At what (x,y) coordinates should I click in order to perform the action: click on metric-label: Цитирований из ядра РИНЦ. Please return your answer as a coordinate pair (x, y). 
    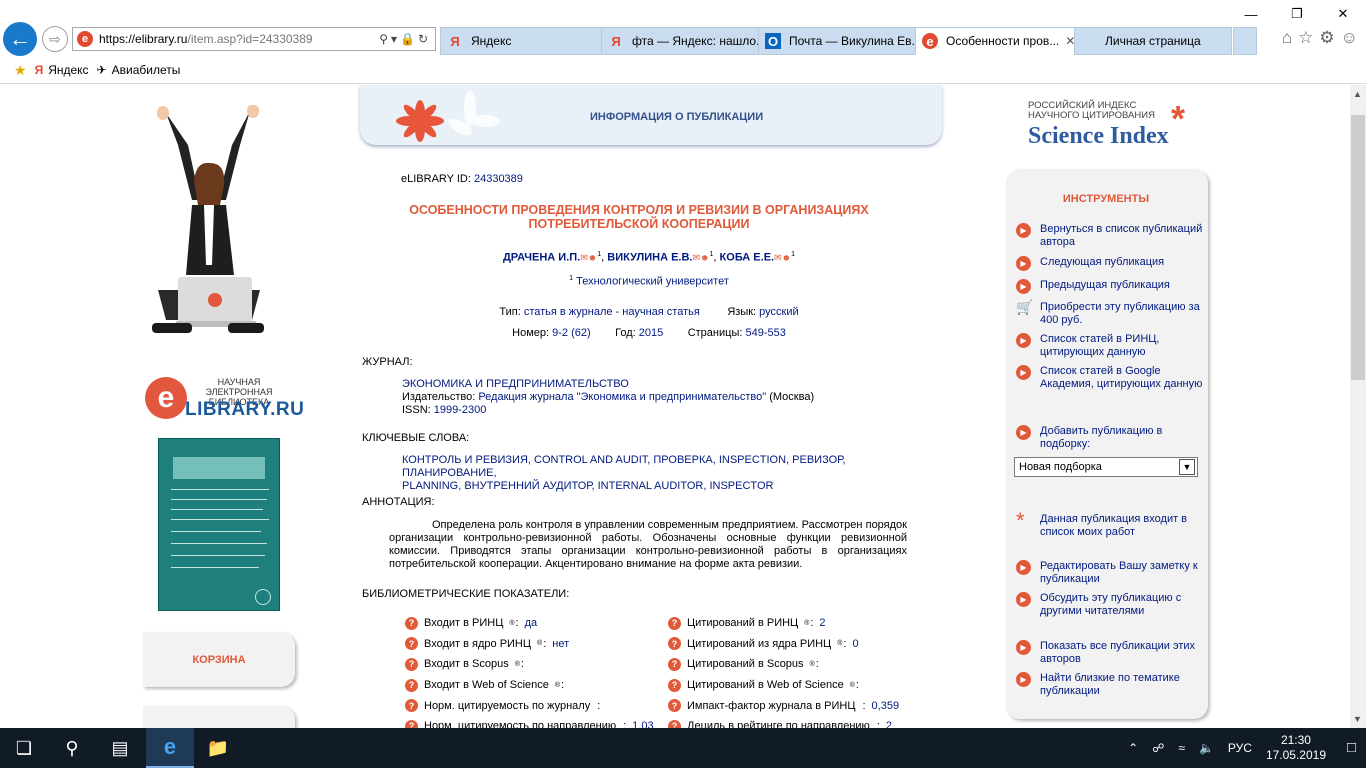
    Looking at the image, I should click on (759, 643).